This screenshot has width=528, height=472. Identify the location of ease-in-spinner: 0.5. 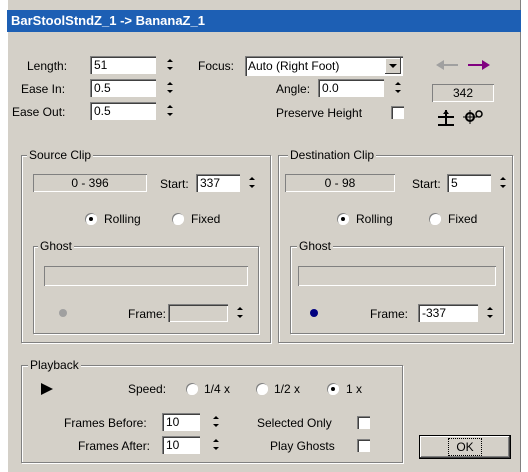
(136, 88).